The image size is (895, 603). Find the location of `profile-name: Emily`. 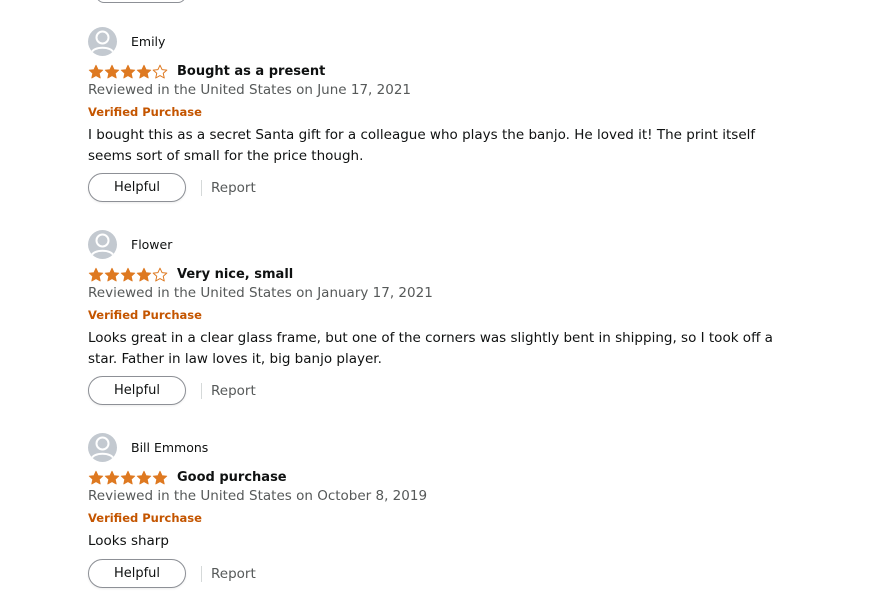

profile-name: Emily is located at coordinates (148, 41).